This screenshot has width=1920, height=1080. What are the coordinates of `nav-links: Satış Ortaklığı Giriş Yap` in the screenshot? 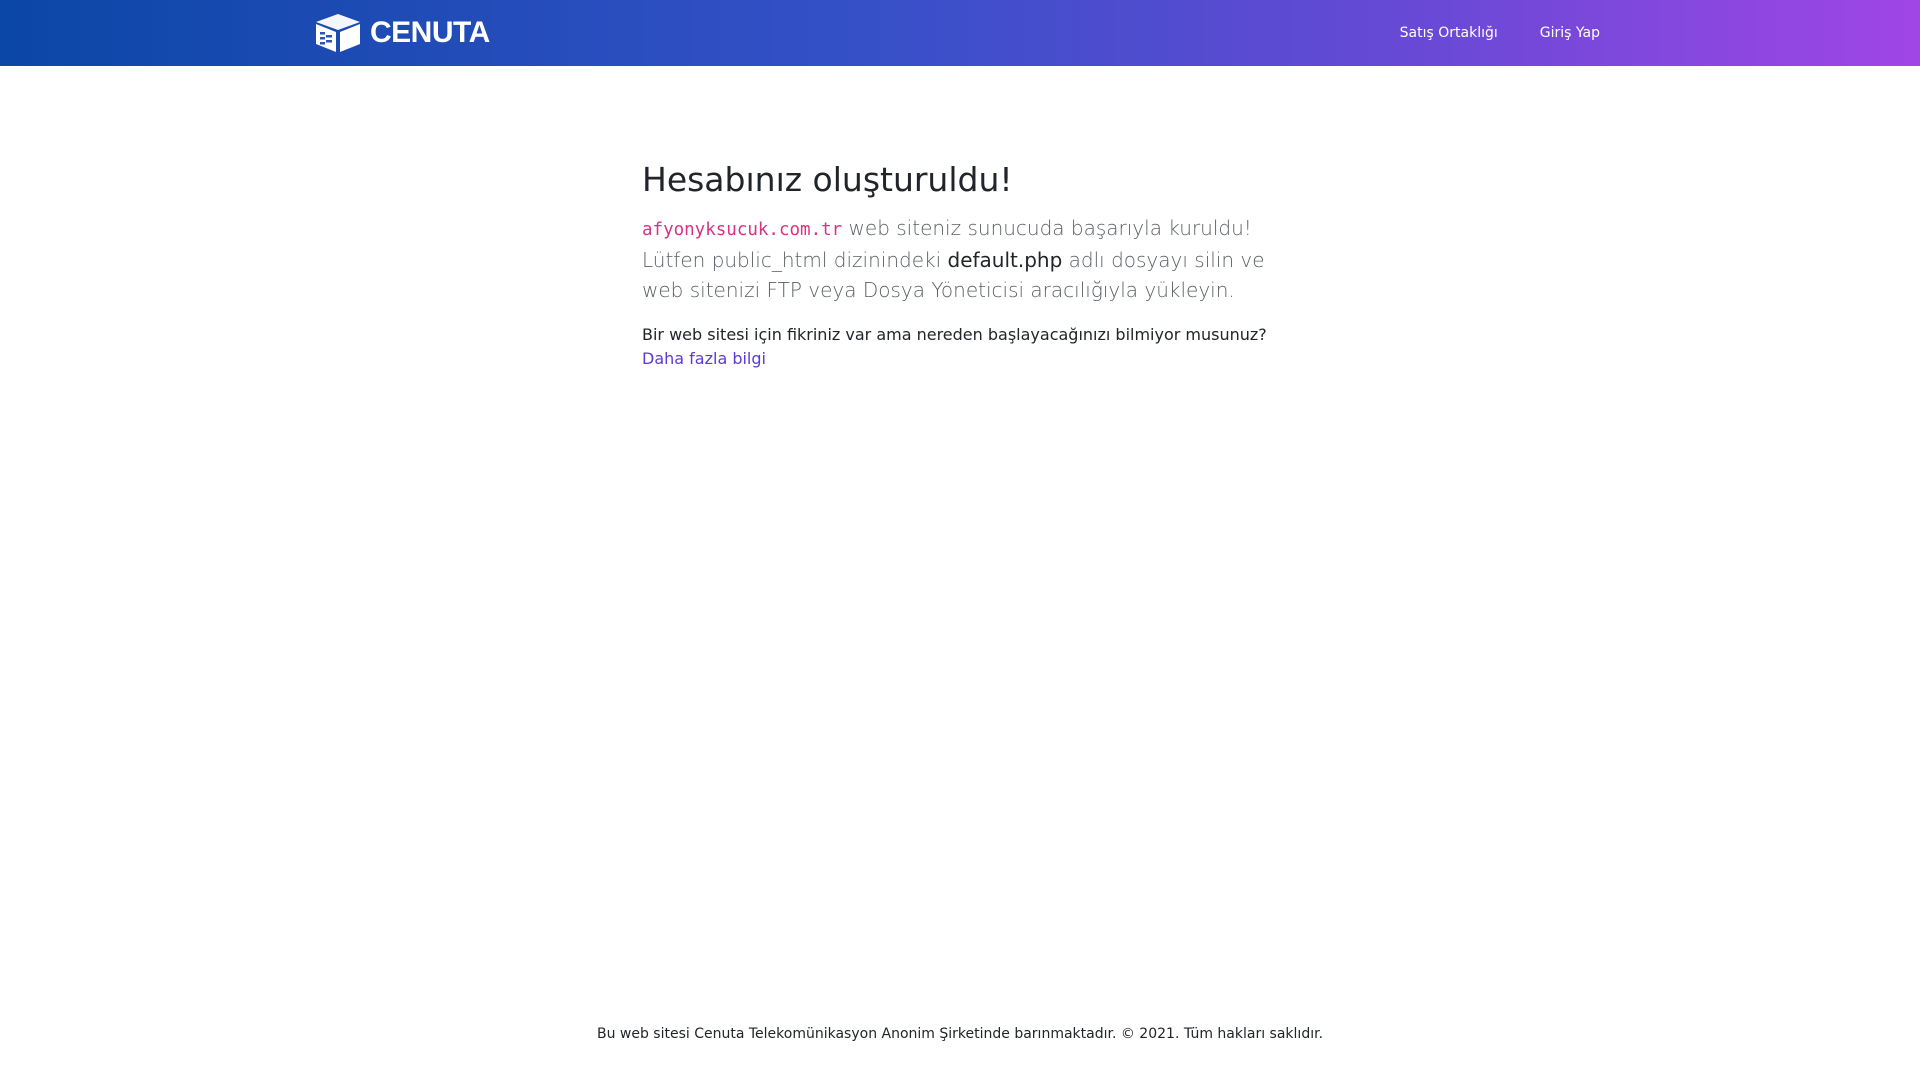 It's located at (1479, 33).